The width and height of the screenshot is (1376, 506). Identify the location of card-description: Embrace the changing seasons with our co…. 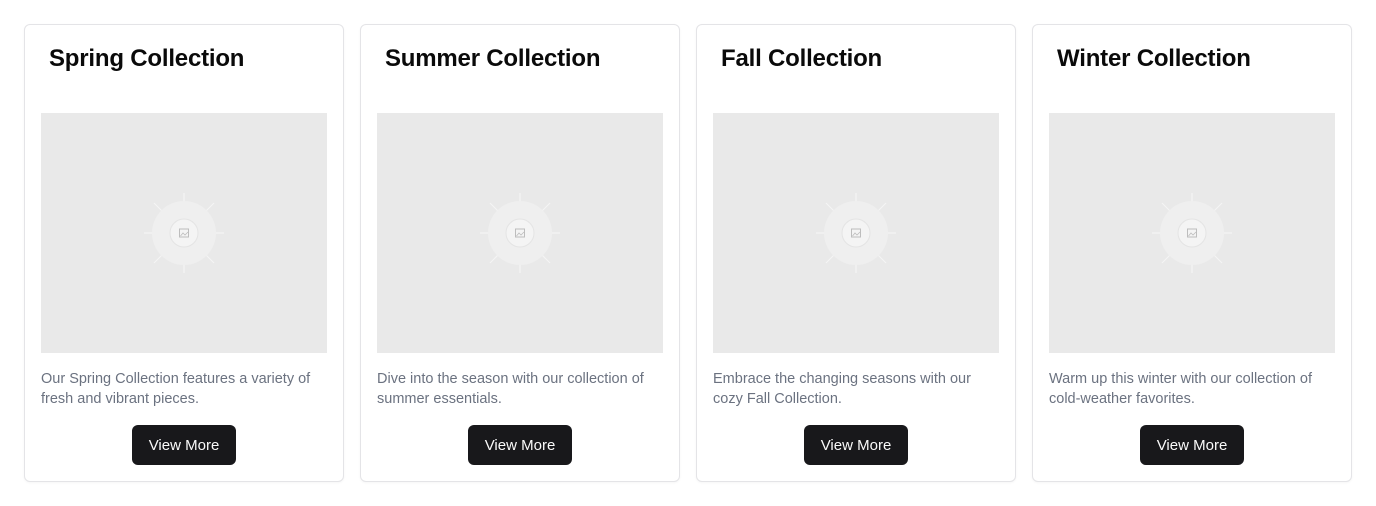
(842, 389).